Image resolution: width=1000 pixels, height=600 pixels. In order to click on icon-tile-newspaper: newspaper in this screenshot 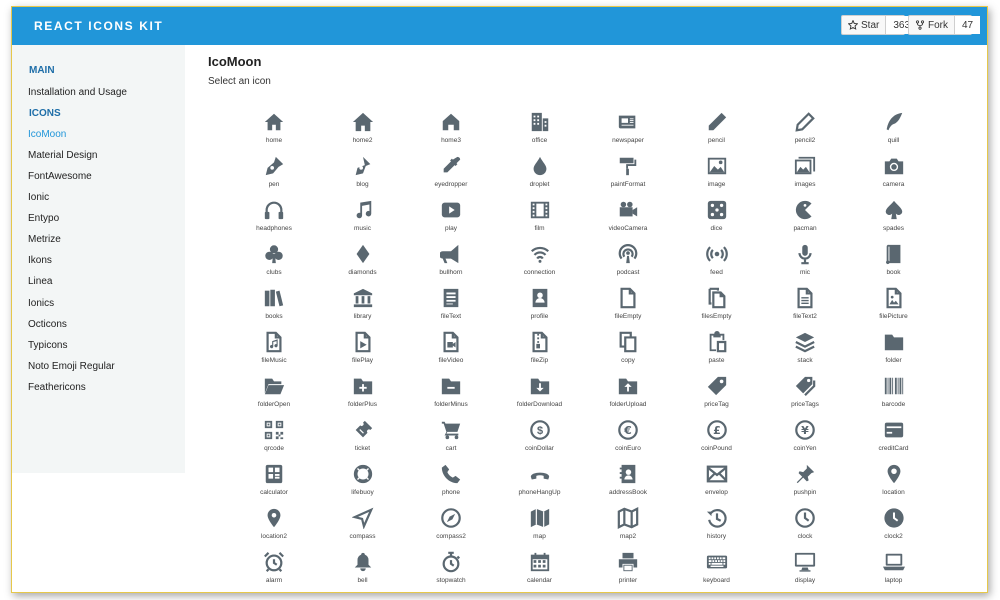, I will do `click(628, 133)`.